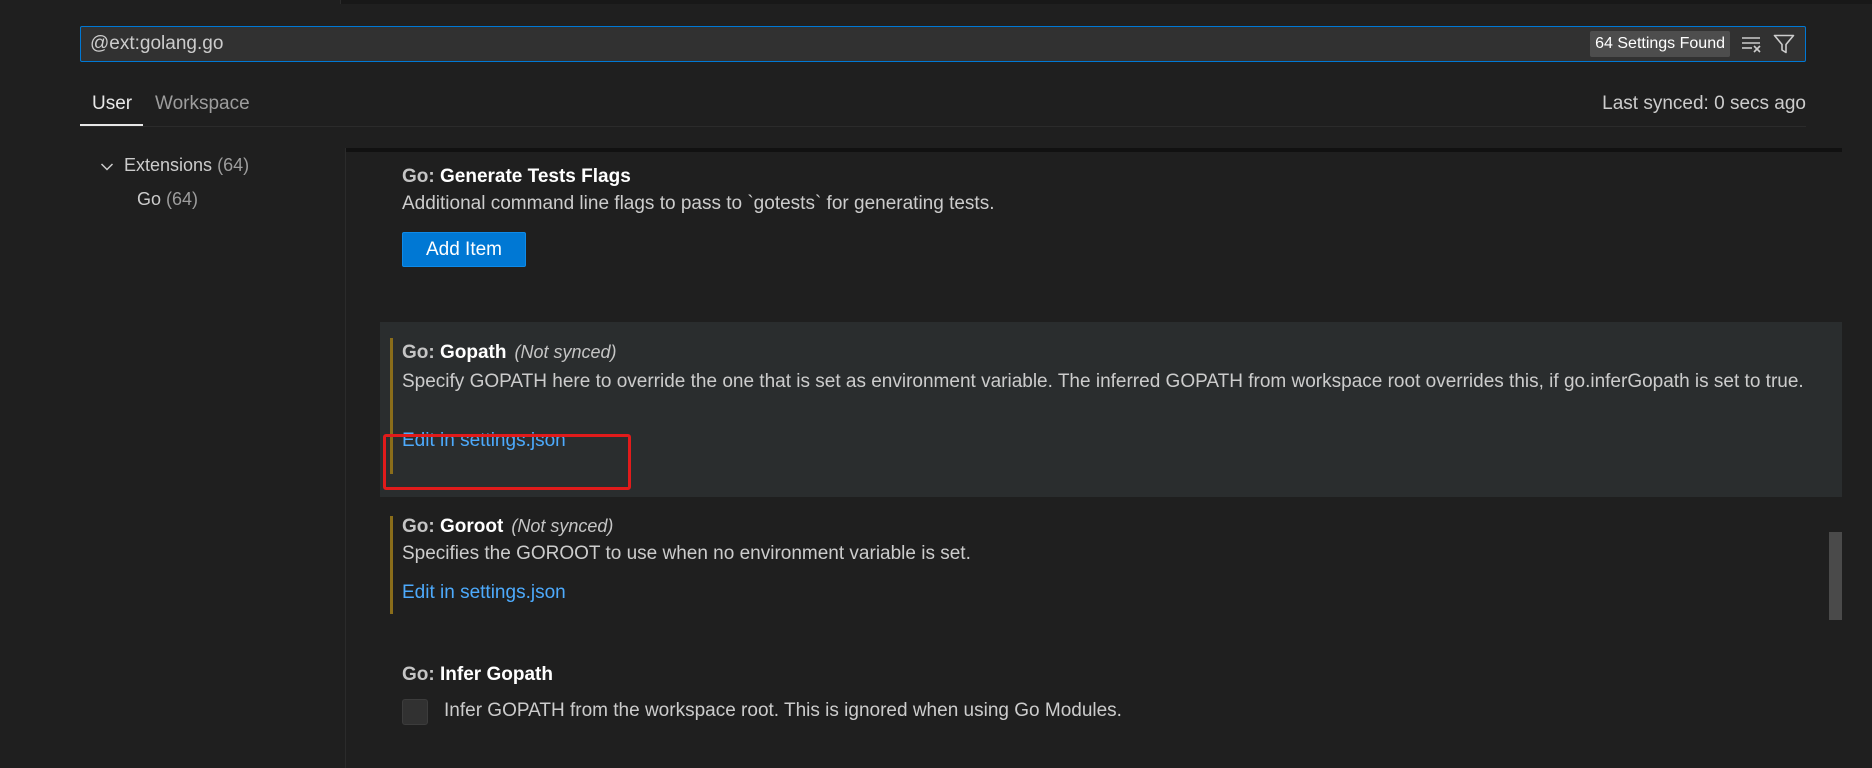 The width and height of the screenshot is (1872, 768). What do you see at coordinates (1704, 103) in the screenshot?
I see `last-synced-status: Last synced: 0 secs ago` at bounding box center [1704, 103].